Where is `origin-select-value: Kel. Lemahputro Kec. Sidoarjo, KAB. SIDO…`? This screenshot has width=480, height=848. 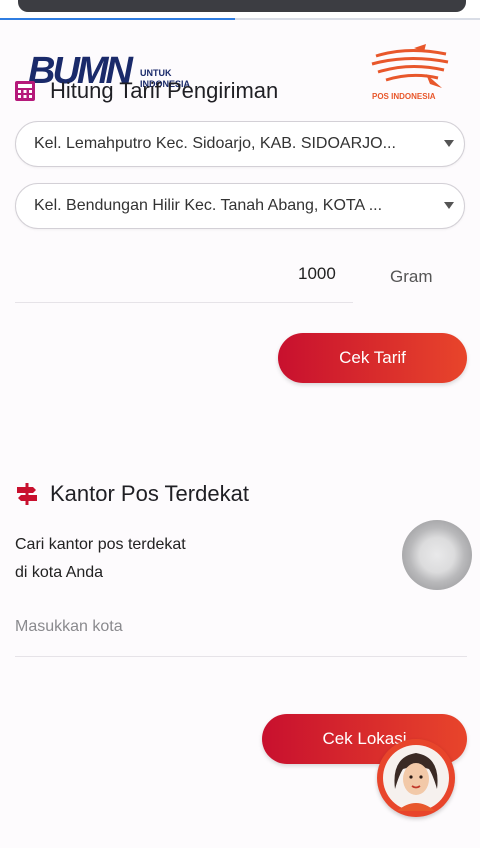 origin-select-value: Kel. Lemahputro Kec. Sidoarjo, KAB. SIDO… is located at coordinates (215, 143).